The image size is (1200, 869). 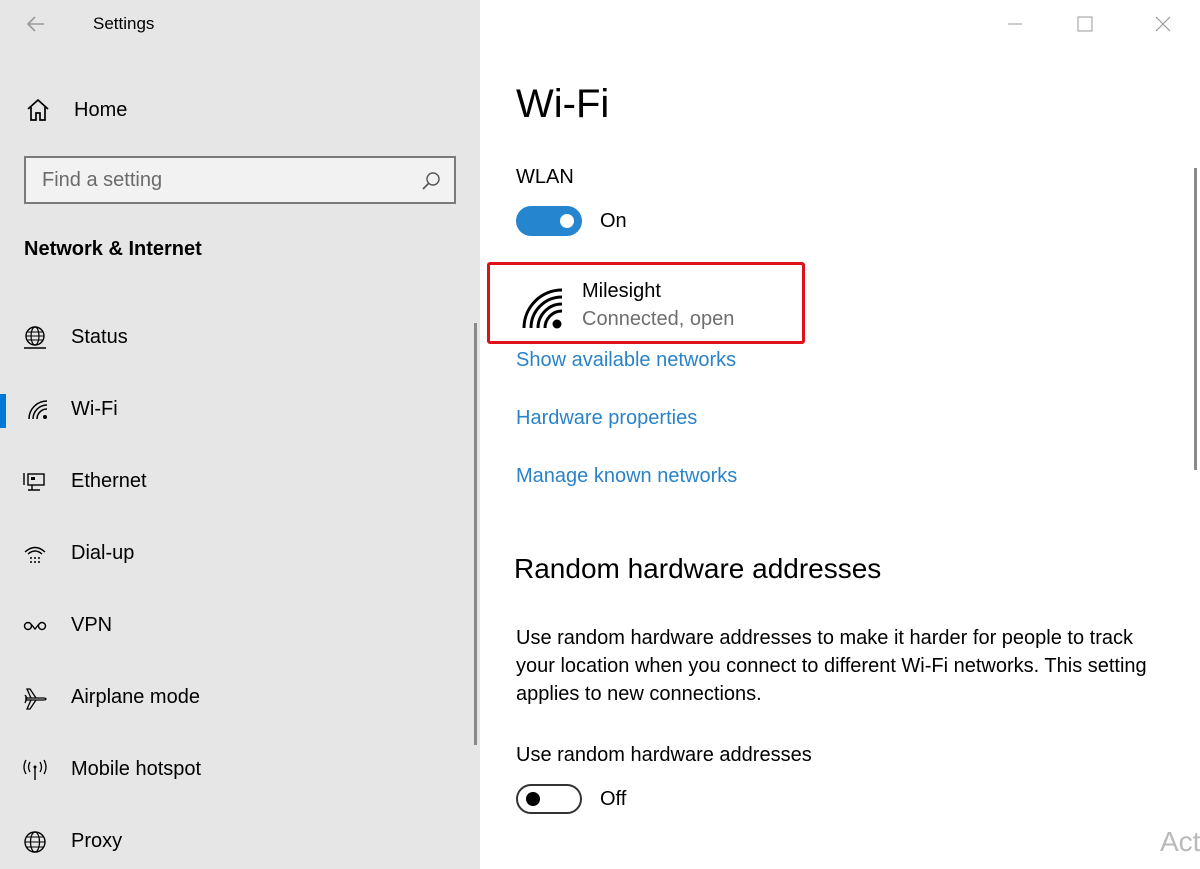 What do you see at coordinates (235, 338) in the screenshot?
I see `sidebar-item-status: Status` at bounding box center [235, 338].